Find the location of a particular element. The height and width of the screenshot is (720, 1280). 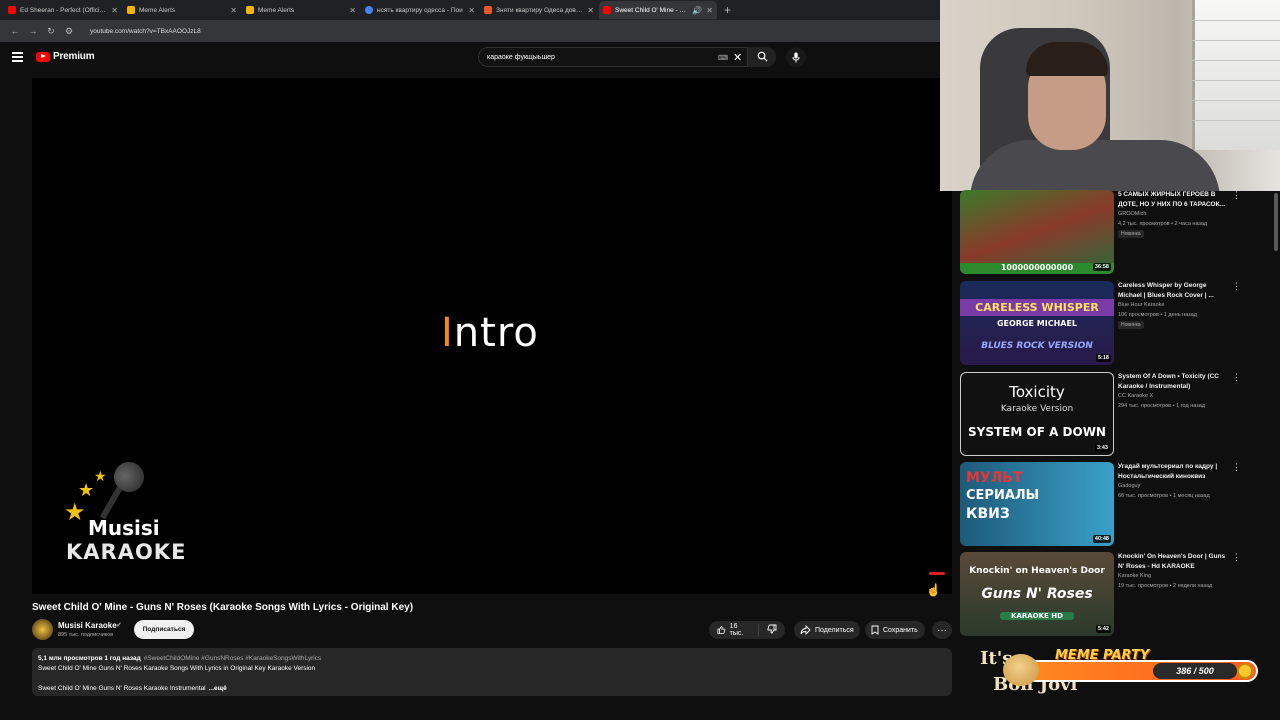

share-icon is located at coordinates (805, 630).